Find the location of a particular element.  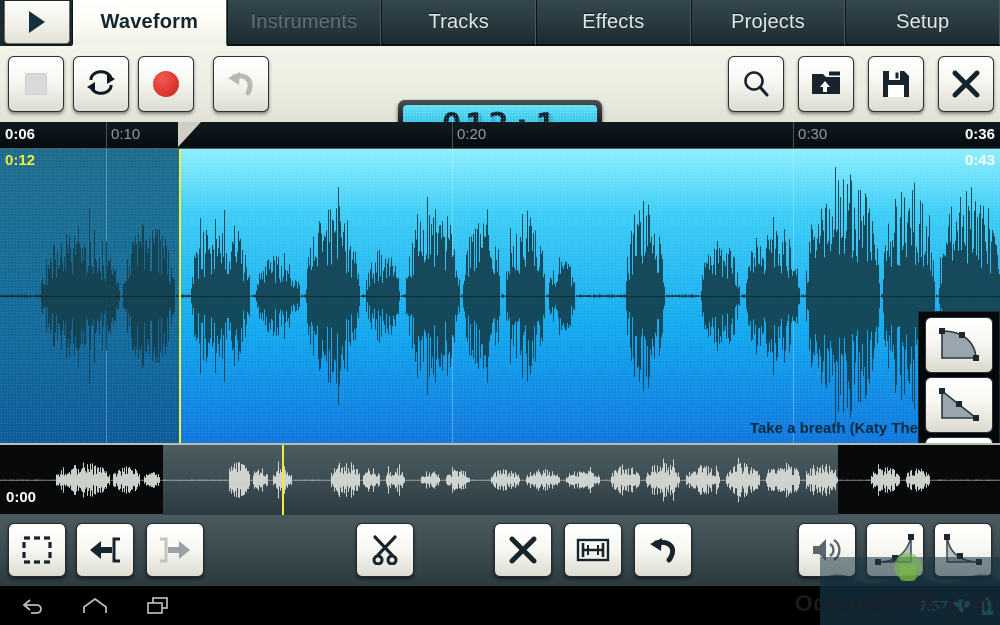

ruler-label: 0:20 is located at coordinates (472, 134).